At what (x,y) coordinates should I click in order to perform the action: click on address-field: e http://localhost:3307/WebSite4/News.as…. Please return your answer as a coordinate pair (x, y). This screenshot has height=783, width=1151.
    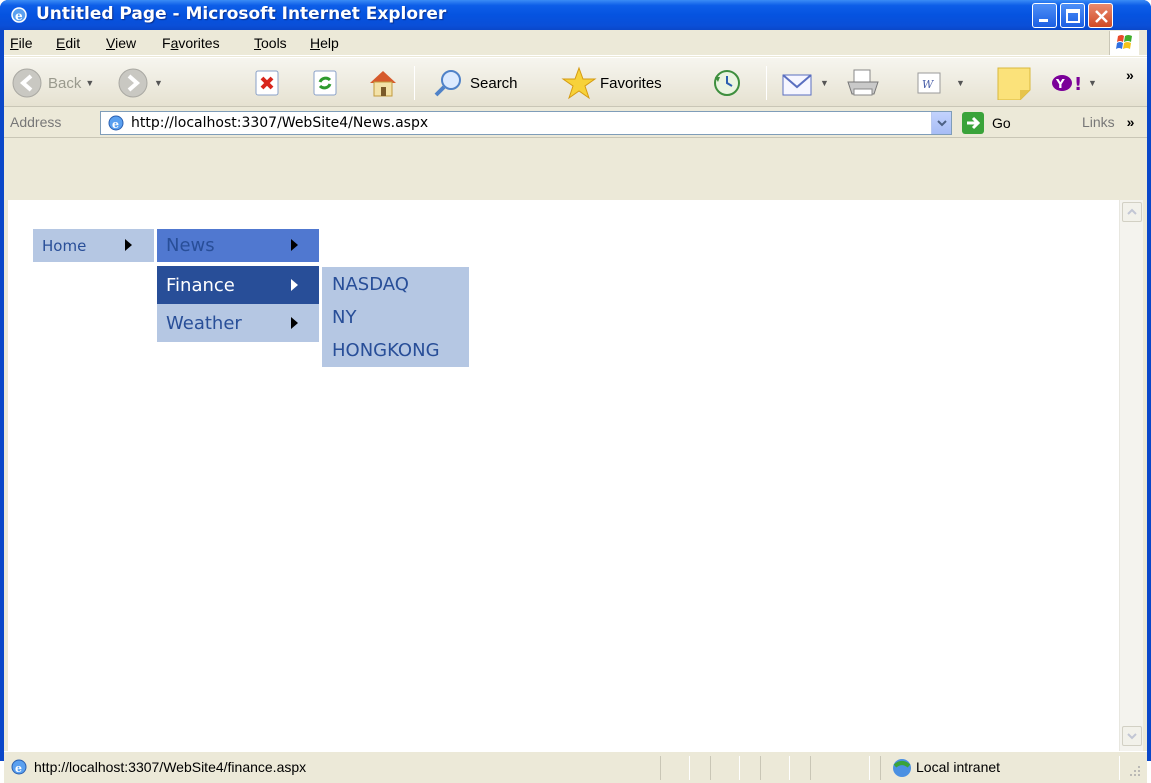
    Looking at the image, I should click on (526, 123).